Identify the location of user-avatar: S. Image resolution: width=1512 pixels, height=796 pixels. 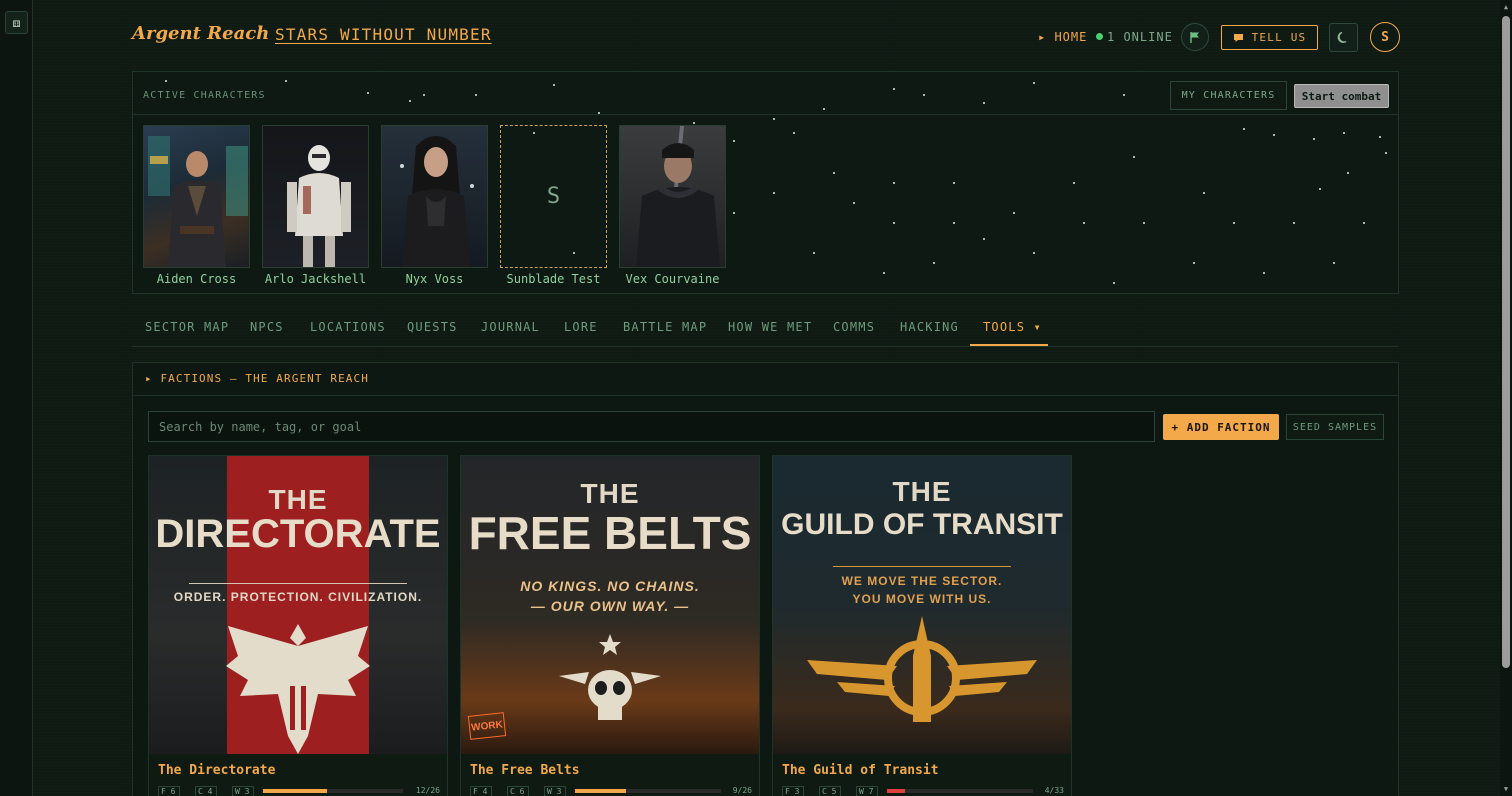
(1385, 37).